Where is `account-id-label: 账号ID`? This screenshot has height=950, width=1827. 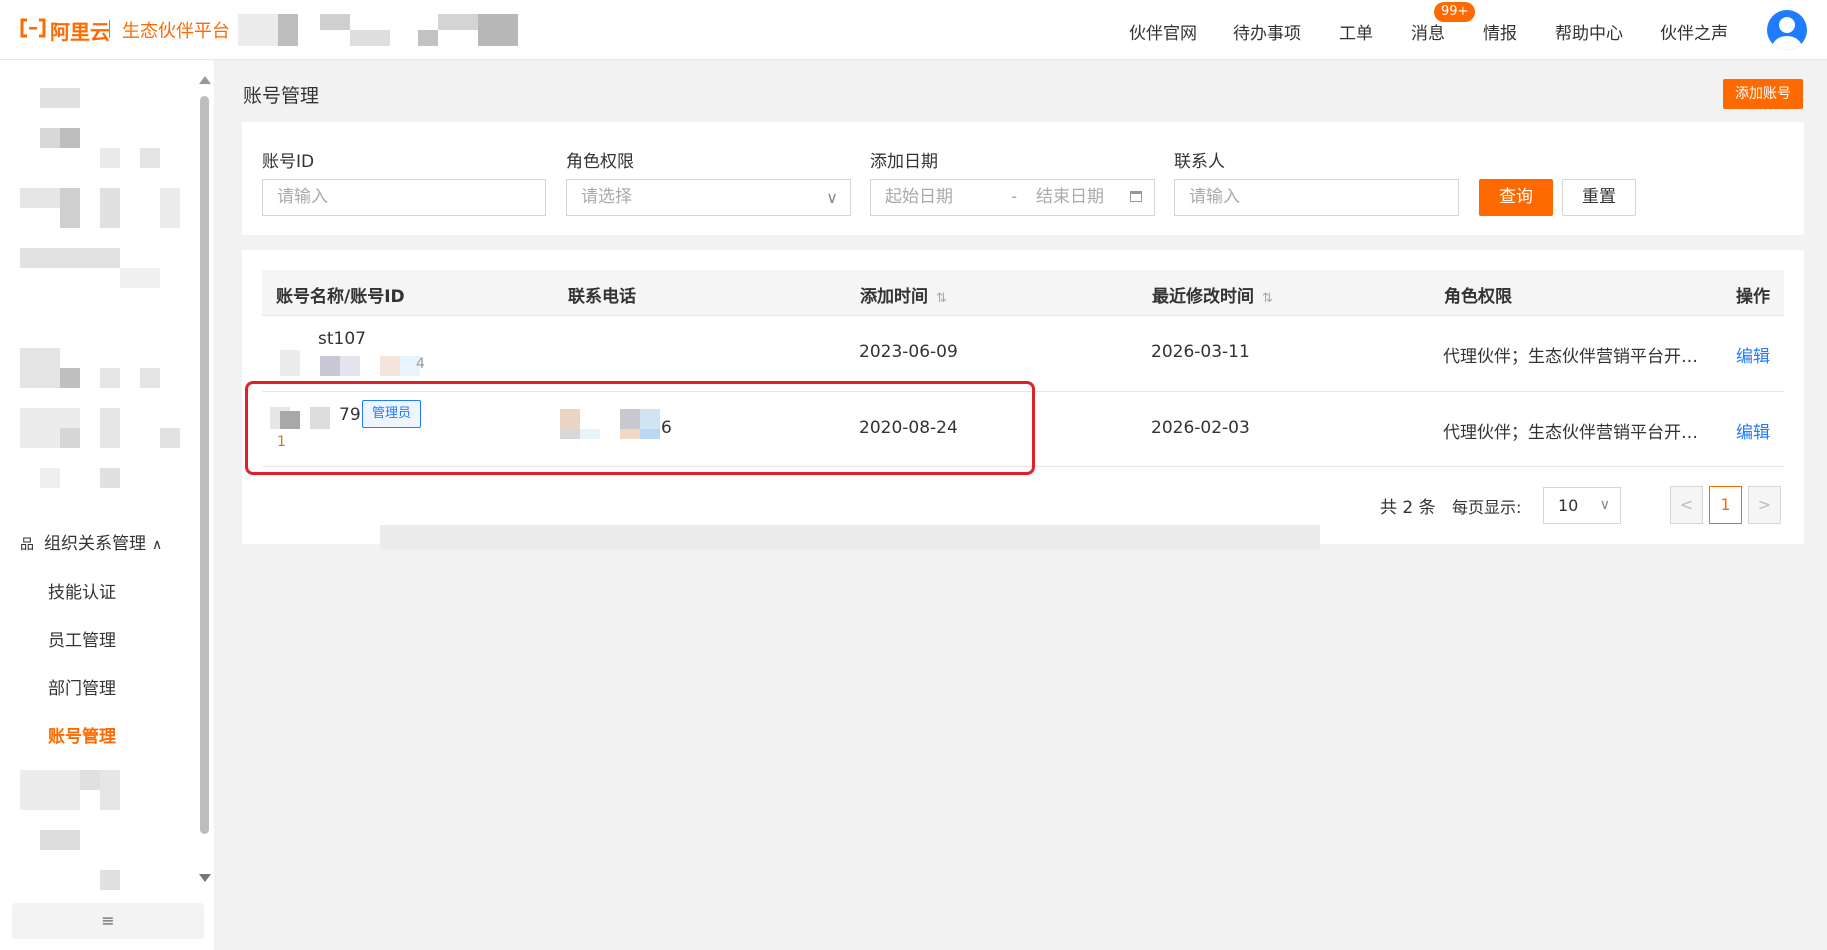 account-id-label: 账号ID is located at coordinates (288, 162).